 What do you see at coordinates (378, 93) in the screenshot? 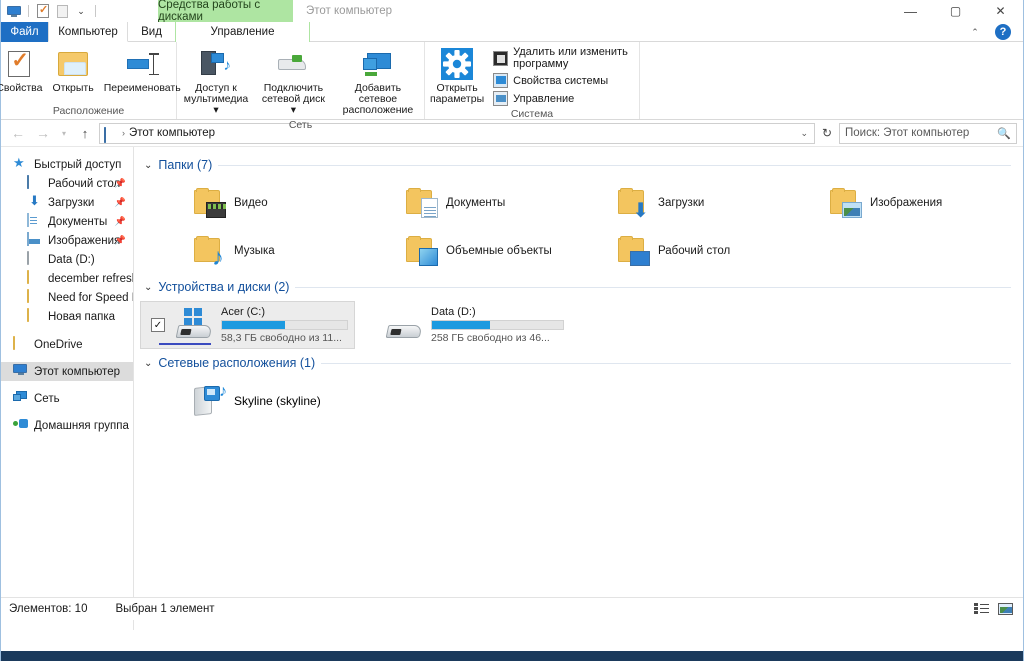
I see `ribbon-button-label-line1: Добавить сетевое` at bounding box center [378, 93].